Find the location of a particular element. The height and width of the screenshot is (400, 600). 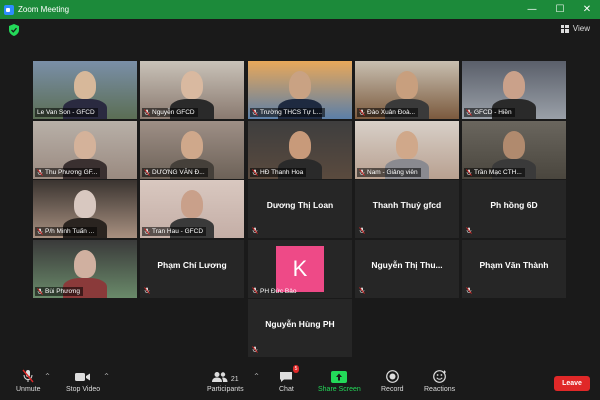

stop-video-button: Stop Video is located at coordinates (83, 381).